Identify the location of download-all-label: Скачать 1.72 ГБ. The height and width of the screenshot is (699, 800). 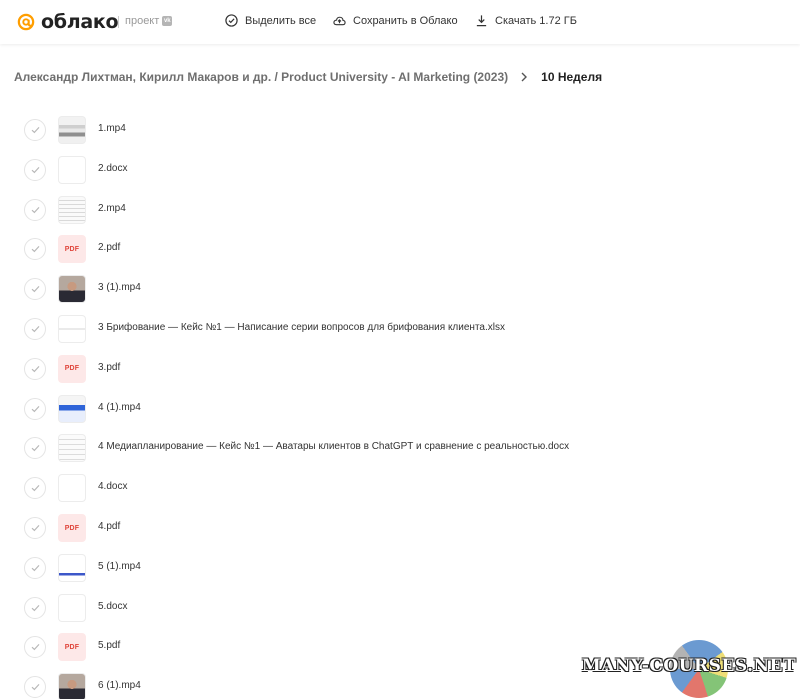
(536, 20).